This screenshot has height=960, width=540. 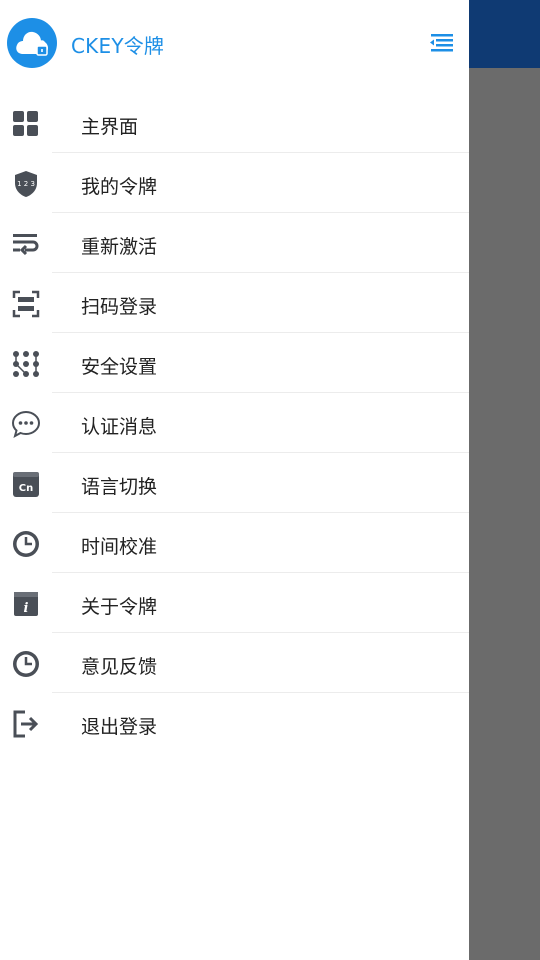 I want to click on pattern-lock-icon, so click(x=26, y=364).